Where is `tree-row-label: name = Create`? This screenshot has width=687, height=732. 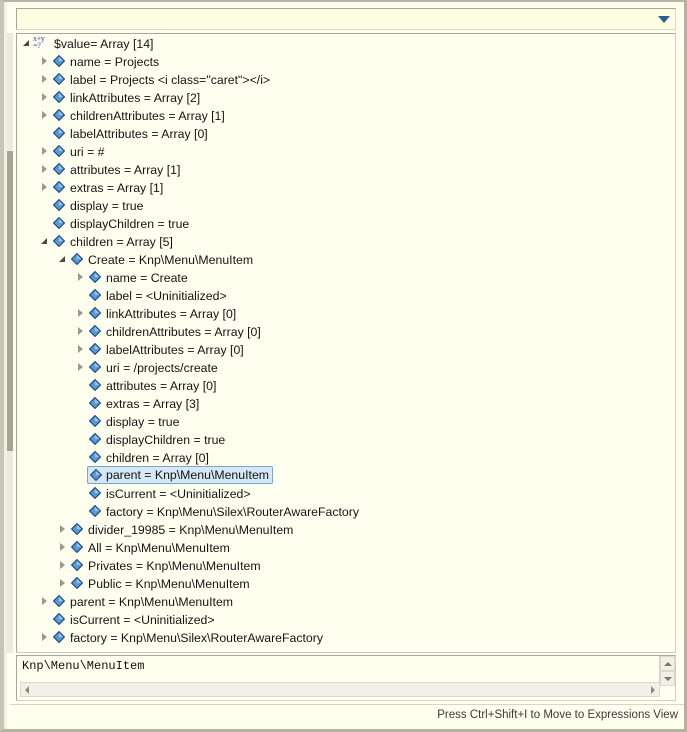
tree-row-label: name = Create is located at coordinates (147, 278).